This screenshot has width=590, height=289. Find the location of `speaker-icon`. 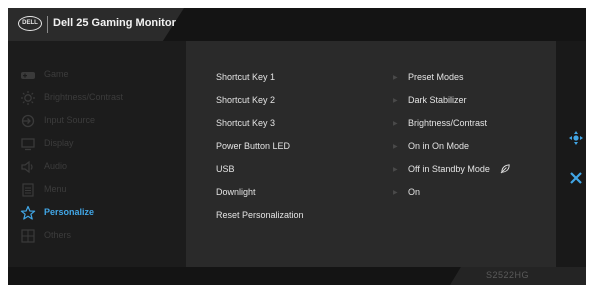

speaker-icon is located at coordinates (27, 167).